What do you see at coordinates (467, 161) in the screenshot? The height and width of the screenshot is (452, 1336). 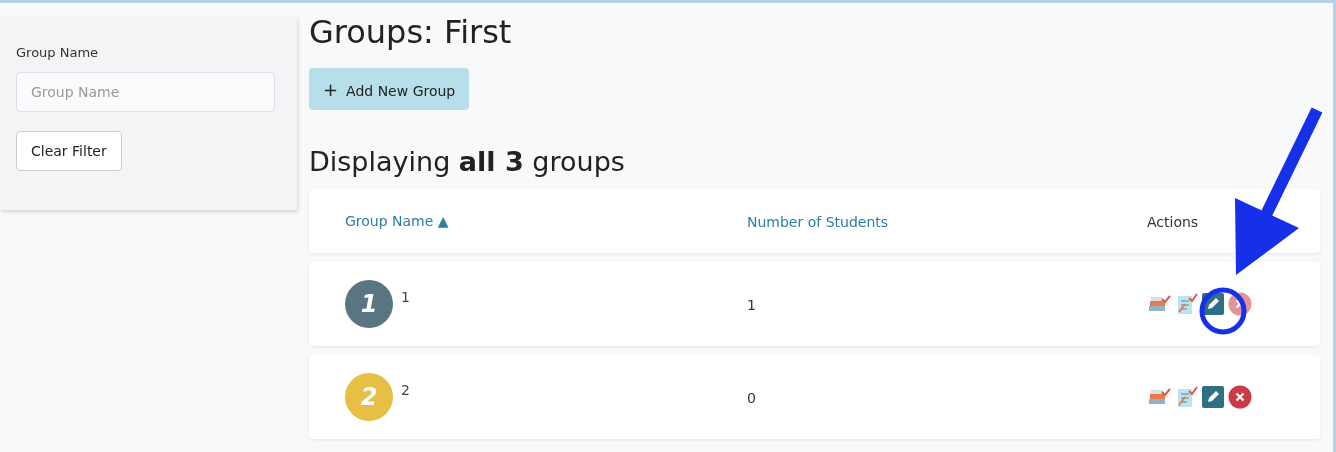 I see `summary-heading: Displaying all 3 groups` at bounding box center [467, 161].